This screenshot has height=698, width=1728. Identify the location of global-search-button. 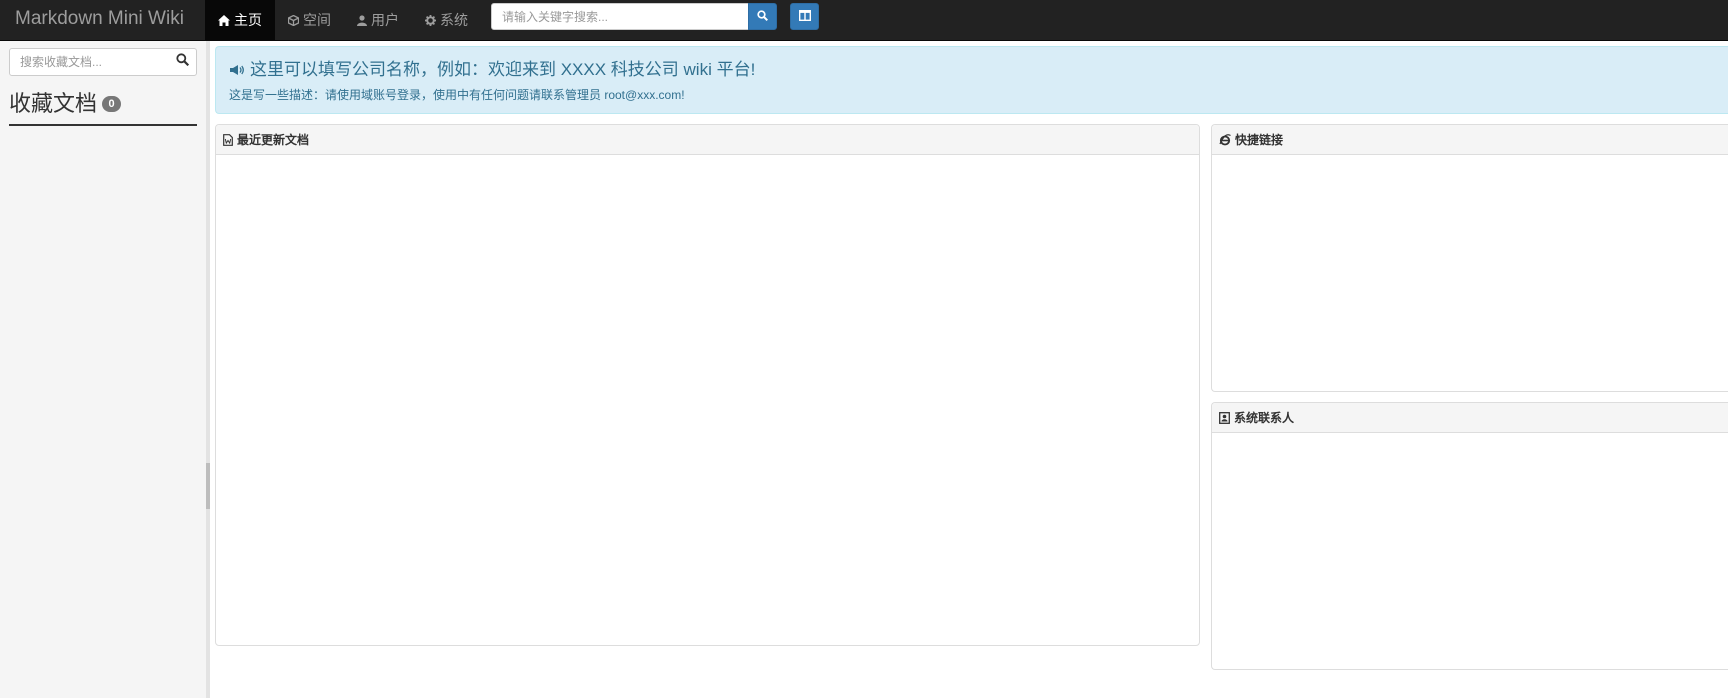
(762, 16).